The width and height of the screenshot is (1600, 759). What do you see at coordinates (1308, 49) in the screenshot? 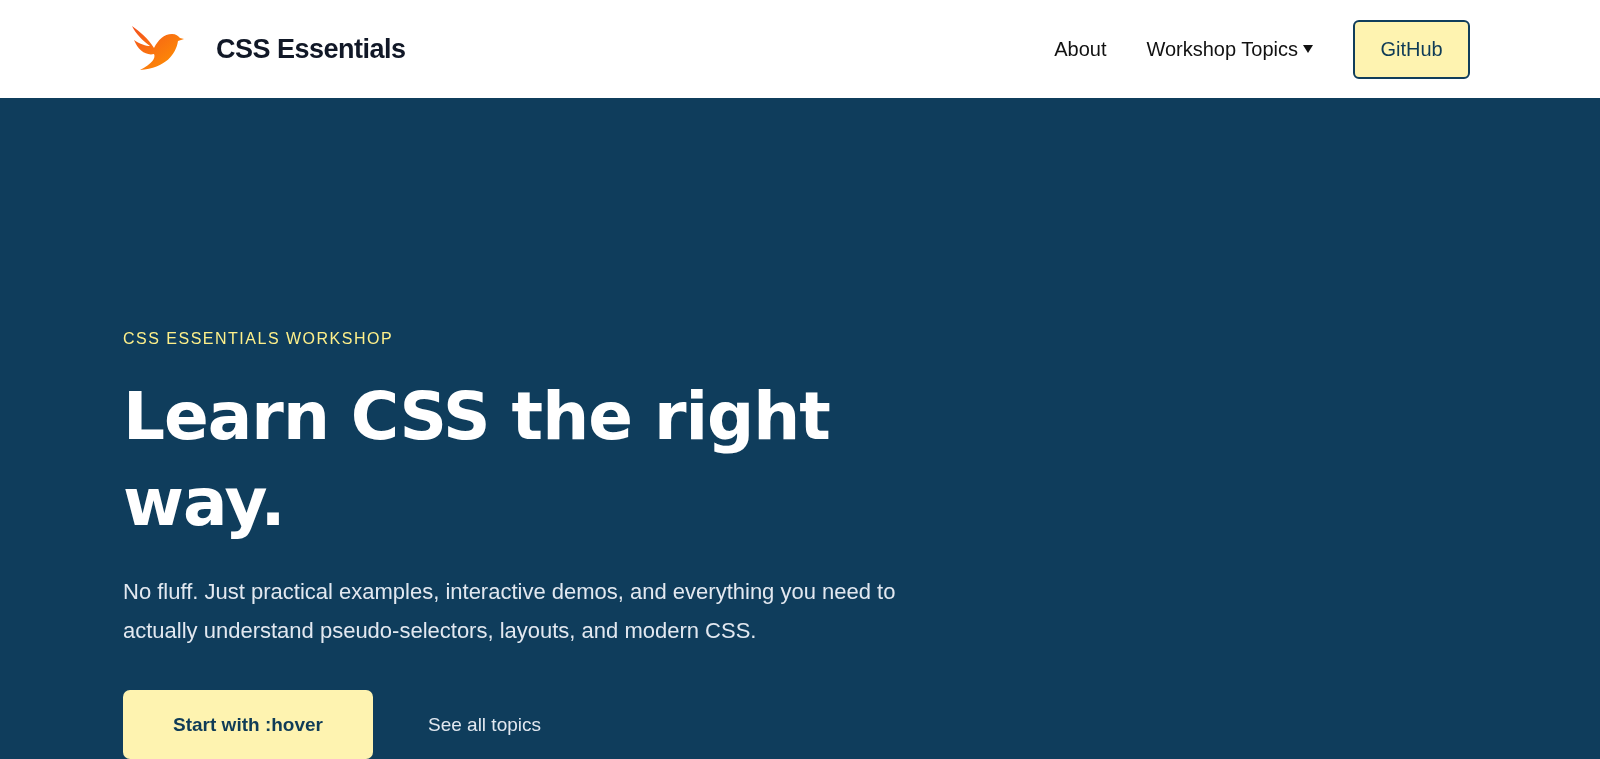
I see `caret-icon` at bounding box center [1308, 49].